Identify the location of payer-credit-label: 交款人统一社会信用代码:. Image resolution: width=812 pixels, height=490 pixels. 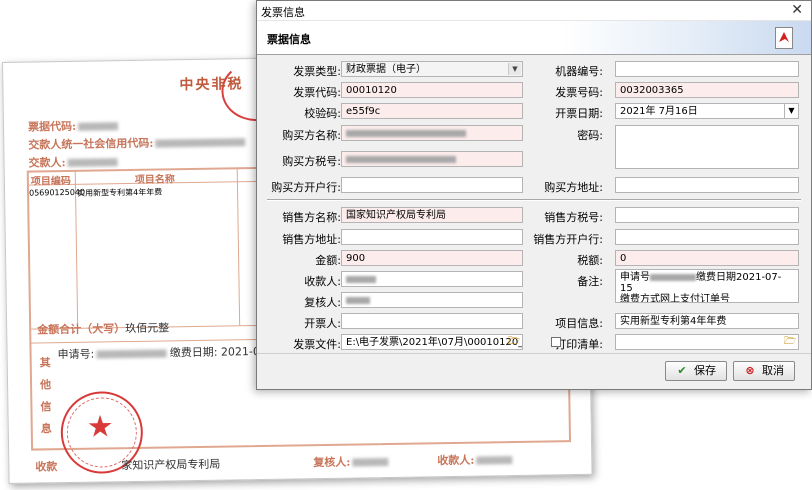
(137, 142).